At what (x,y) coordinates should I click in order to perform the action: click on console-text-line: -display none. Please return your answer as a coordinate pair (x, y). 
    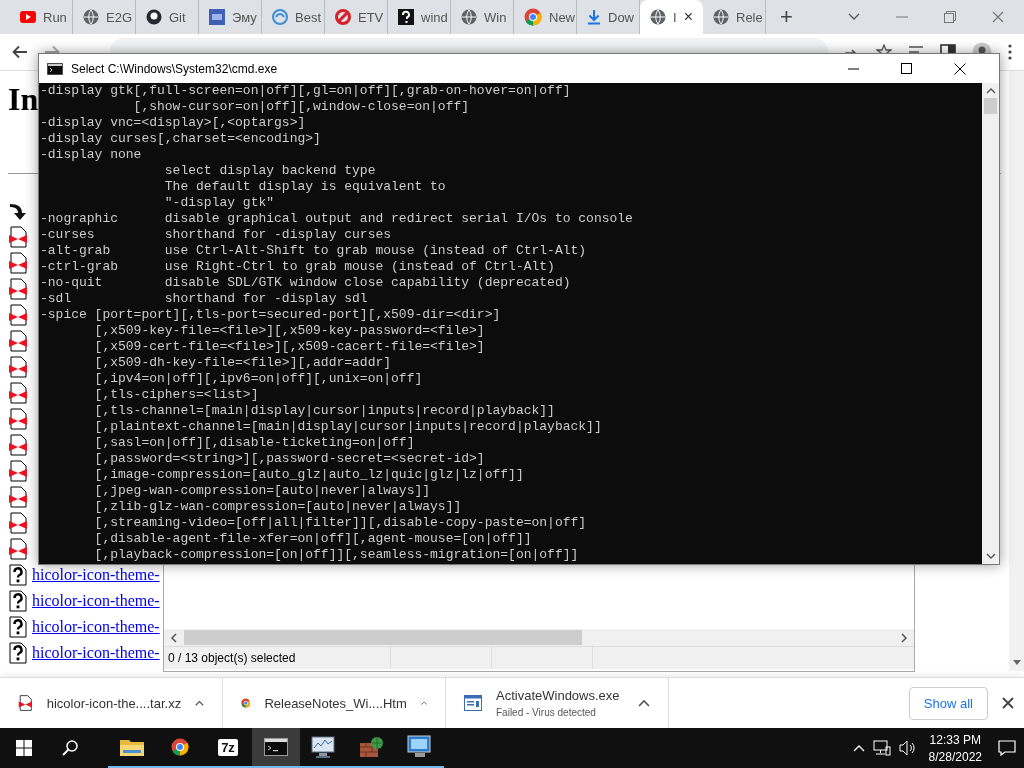
    Looking at the image, I should click on (91, 155).